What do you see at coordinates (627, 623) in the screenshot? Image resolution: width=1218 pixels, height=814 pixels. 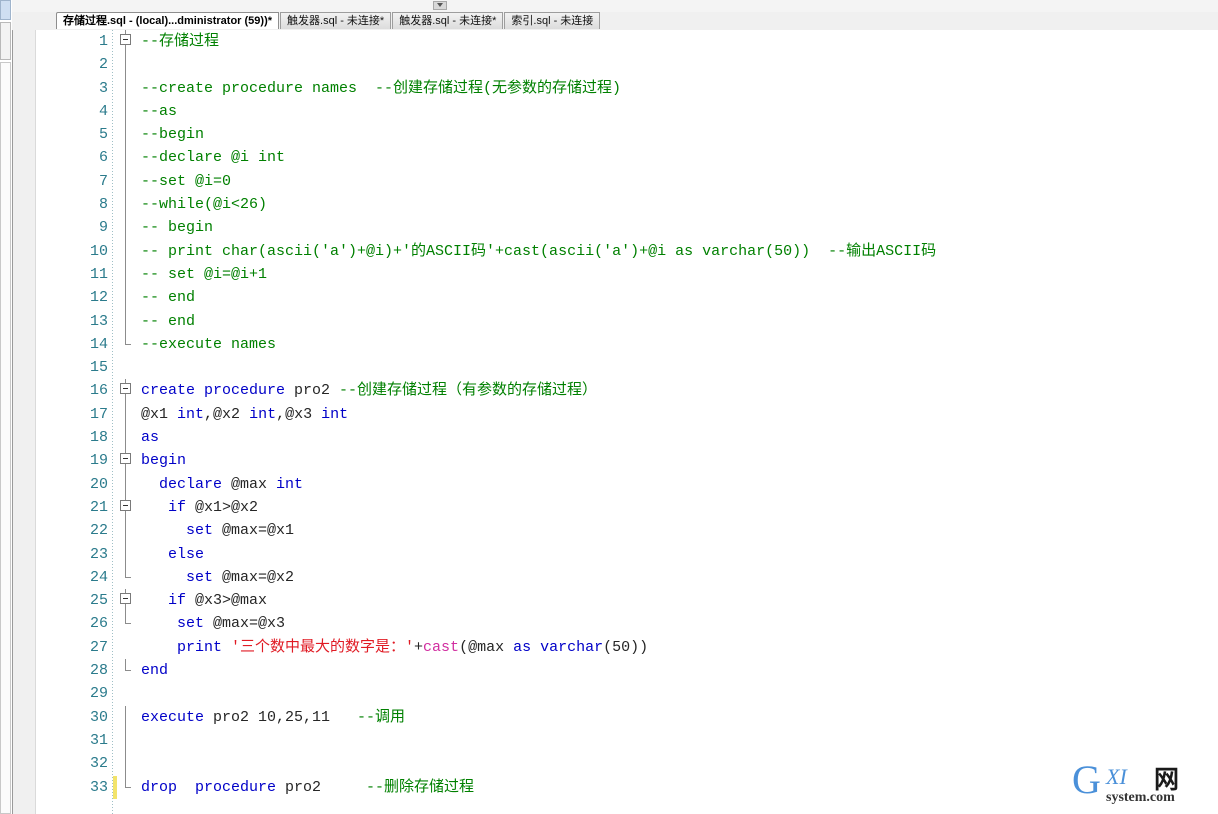 I see `code-line: 26 set @max=@x3` at bounding box center [627, 623].